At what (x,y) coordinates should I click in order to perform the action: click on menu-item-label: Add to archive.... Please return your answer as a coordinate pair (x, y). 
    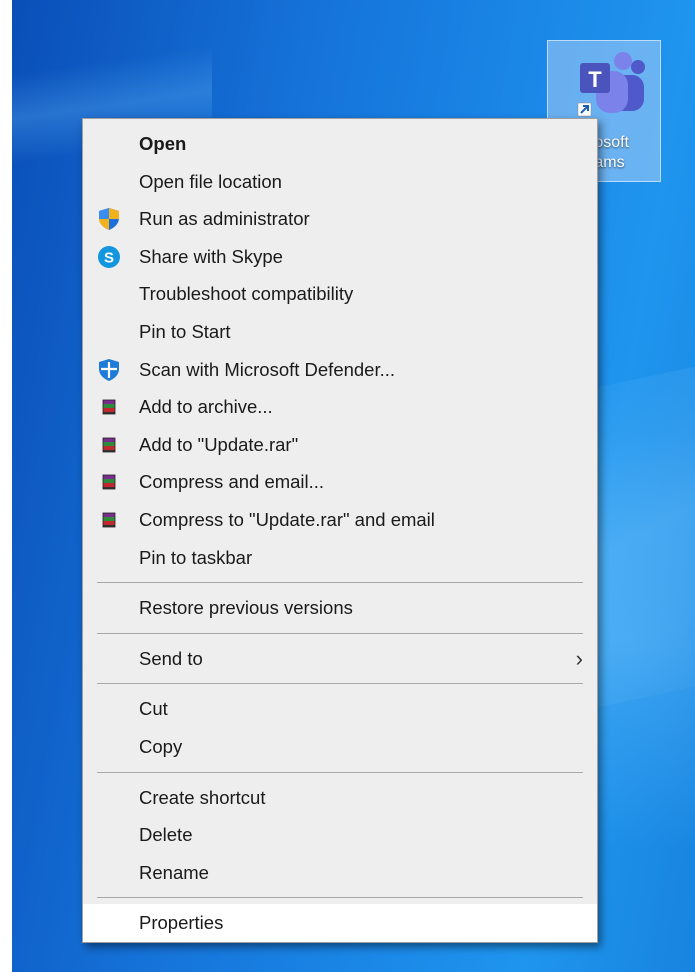
    Looking at the image, I should click on (206, 407).